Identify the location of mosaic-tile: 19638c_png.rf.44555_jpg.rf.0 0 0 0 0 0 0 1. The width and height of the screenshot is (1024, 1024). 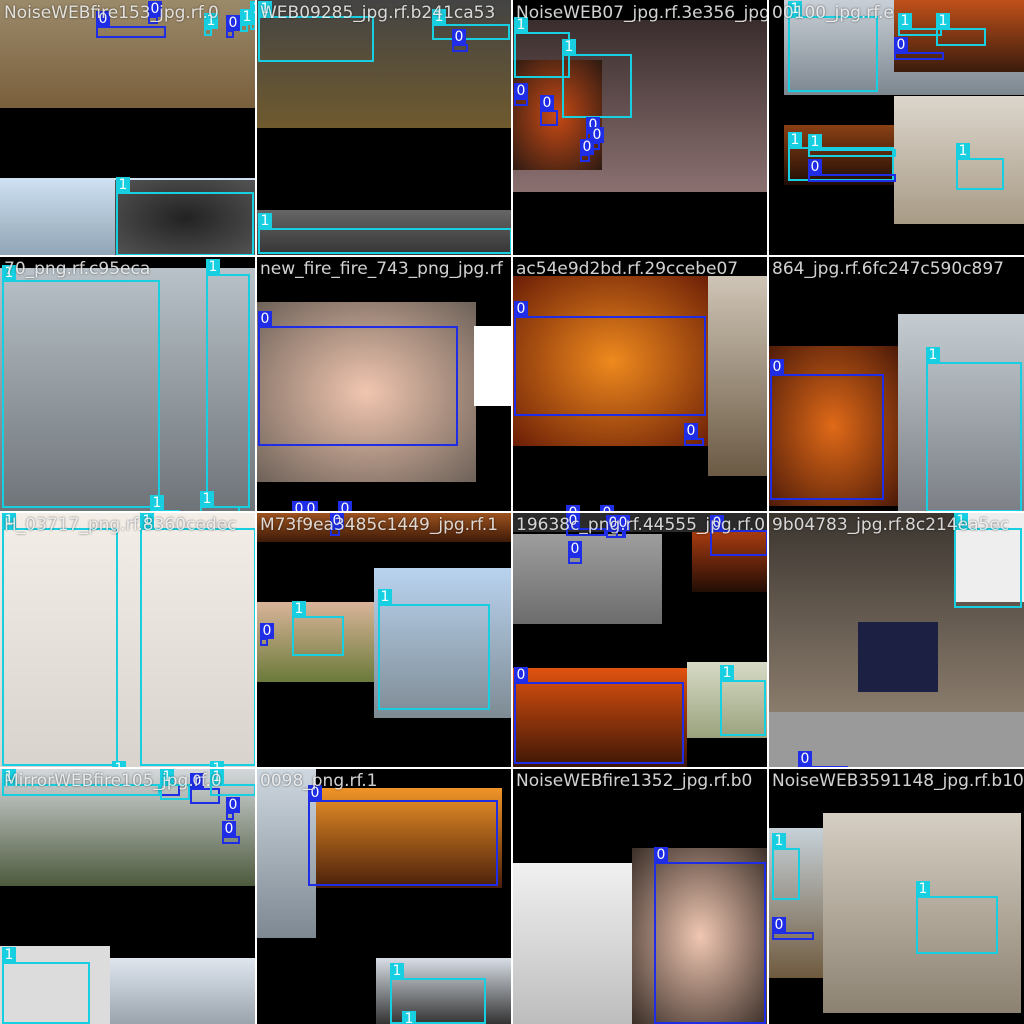
(640, 640).